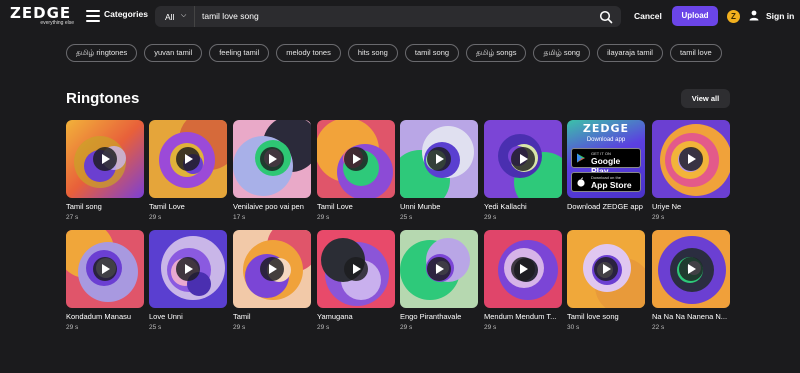  Describe the element at coordinates (630, 53) in the screenshot. I see `tag-chip: ilayaraja tamil` at that location.